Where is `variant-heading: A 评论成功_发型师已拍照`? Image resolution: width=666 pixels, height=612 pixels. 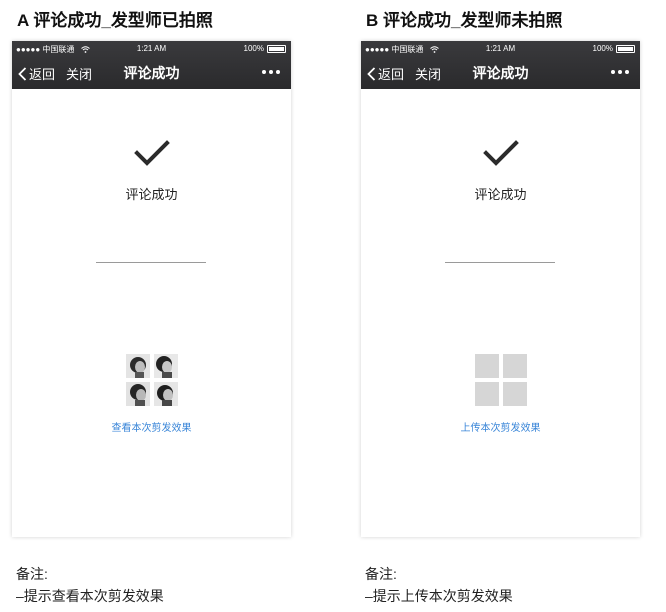
variant-heading: A 评论成功_发型师已拍照 is located at coordinates (115, 20).